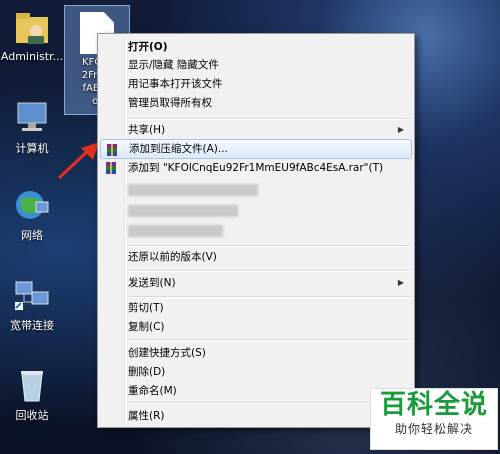 This screenshot has width=500, height=454. I want to click on computer-icon, so click(32, 118).